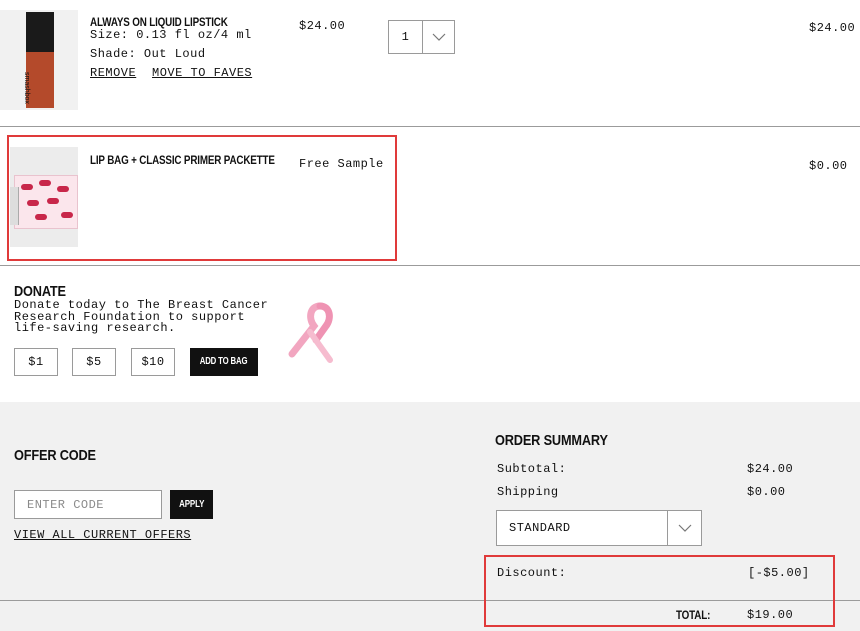 The image size is (860, 631). I want to click on move-to-faves-link: MOVE TO FAVES, so click(202, 73).